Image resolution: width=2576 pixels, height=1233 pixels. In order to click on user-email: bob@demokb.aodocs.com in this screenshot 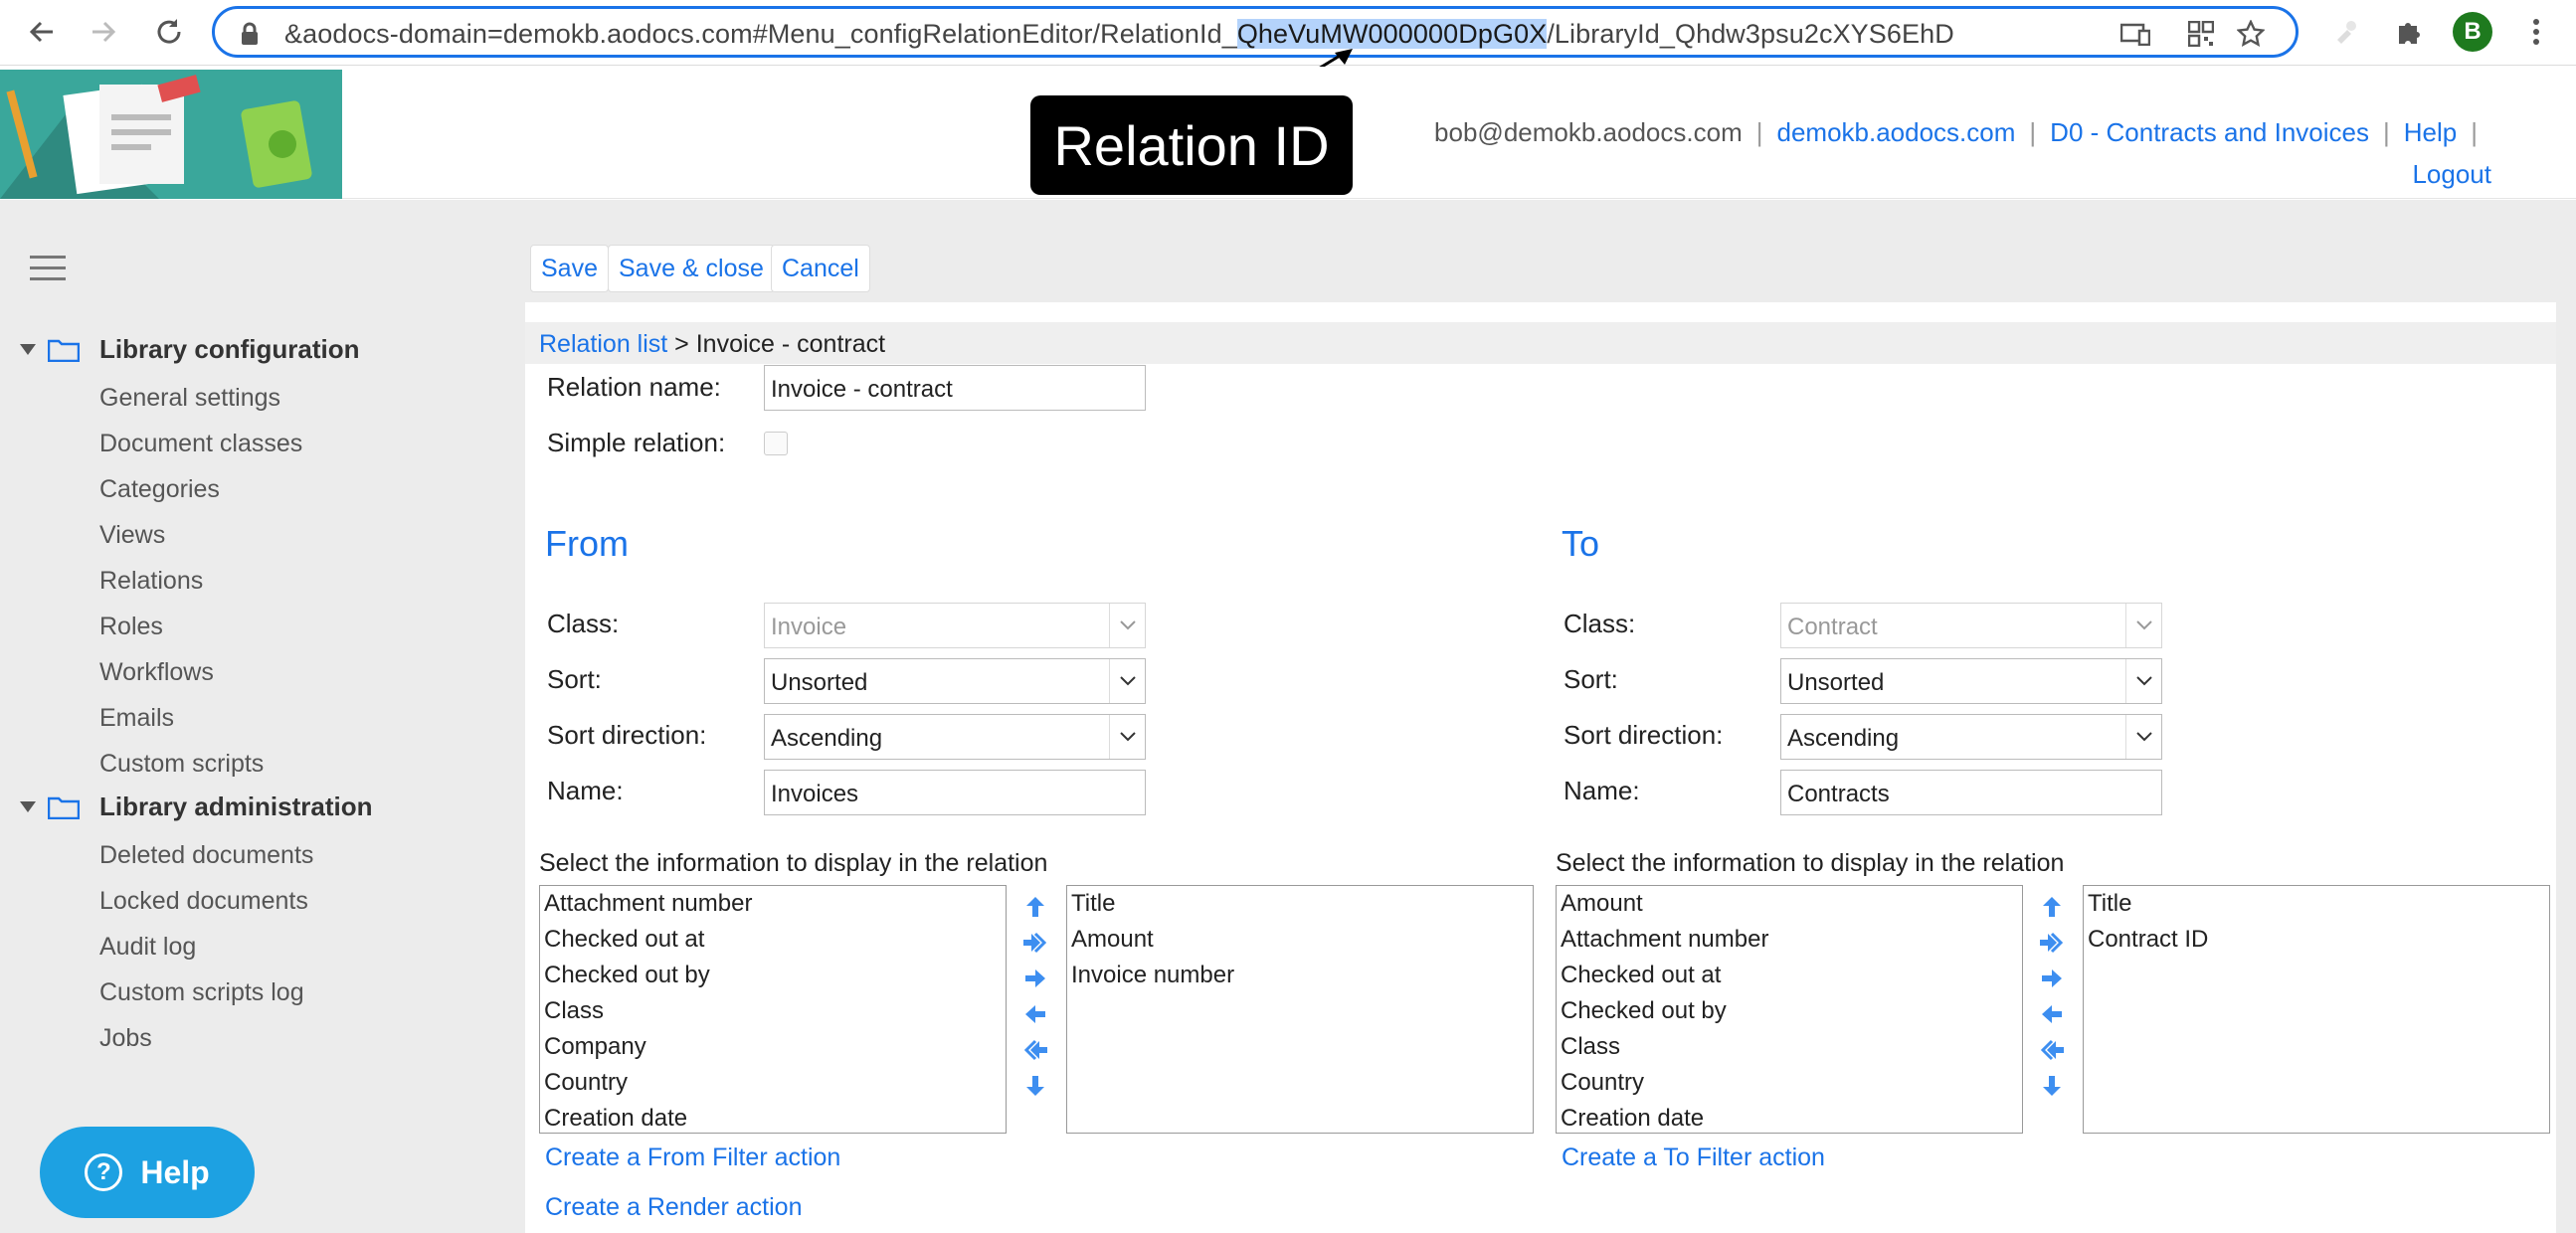, I will do `click(1588, 132)`.